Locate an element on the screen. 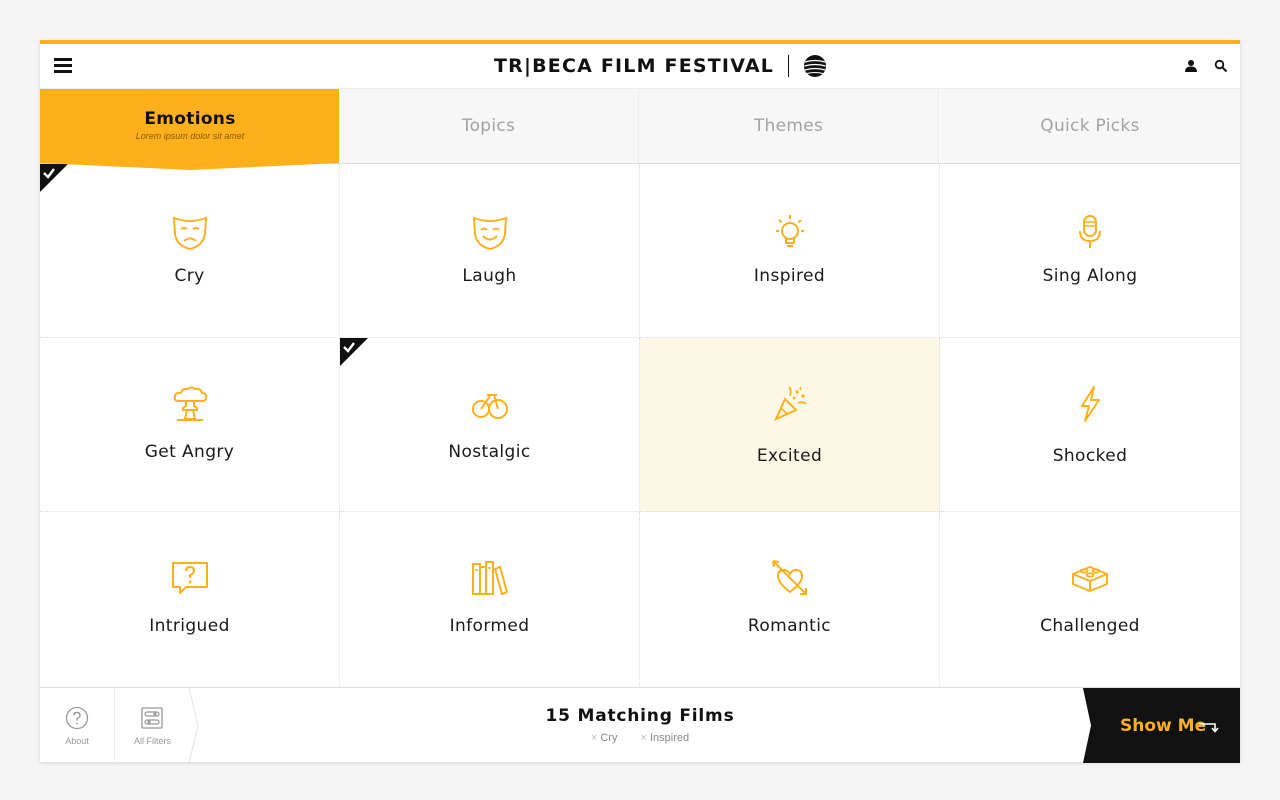 The image size is (1280, 800). brand-divider is located at coordinates (789, 66).